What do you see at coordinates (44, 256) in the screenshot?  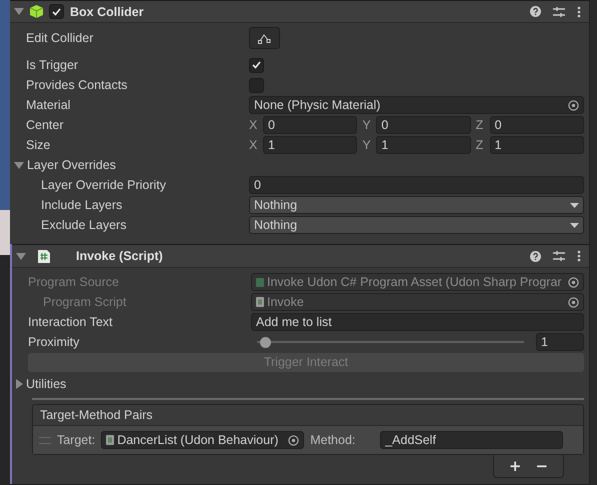 I see `script-icon` at bounding box center [44, 256].